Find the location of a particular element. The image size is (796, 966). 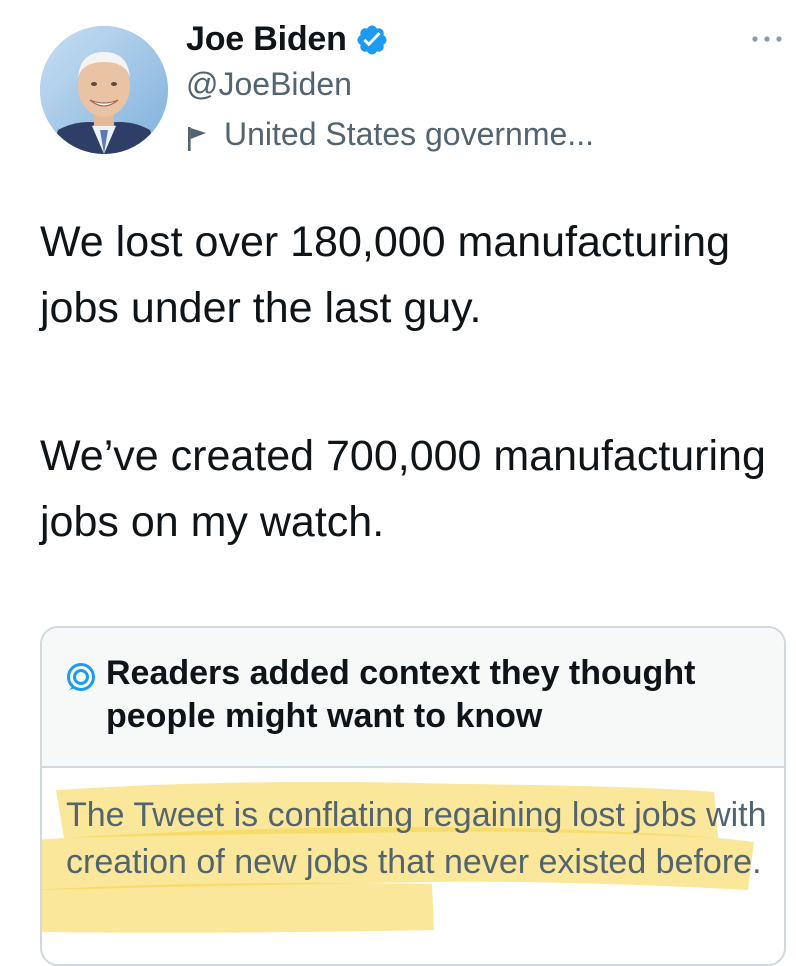

flag-icon is located at coordinates (198, 137).